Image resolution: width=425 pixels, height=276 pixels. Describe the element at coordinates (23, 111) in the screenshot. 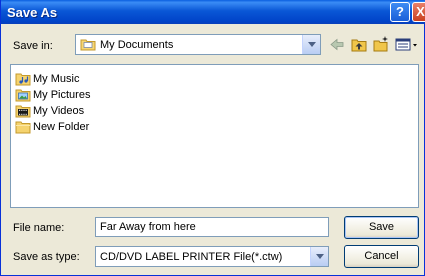

I see `videos-folder-icon` at that location.